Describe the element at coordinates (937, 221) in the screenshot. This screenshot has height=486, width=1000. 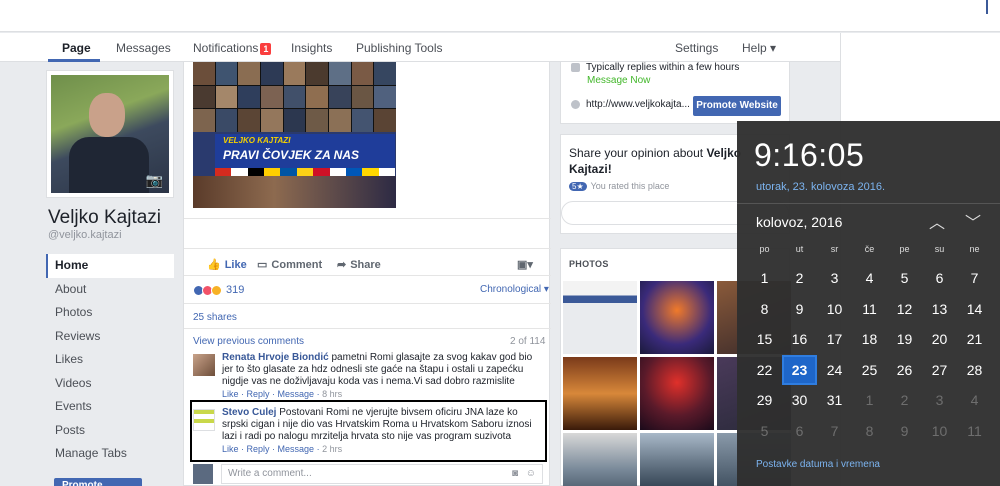
I see `chevron-up-icon: ︿` at that location.